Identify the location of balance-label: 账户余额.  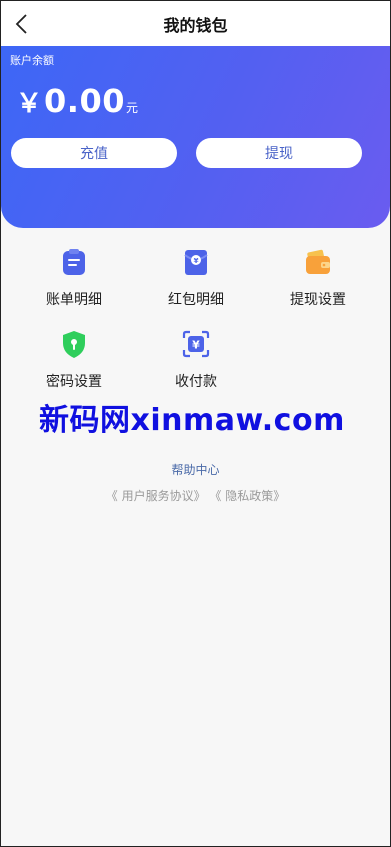
(32, 60).